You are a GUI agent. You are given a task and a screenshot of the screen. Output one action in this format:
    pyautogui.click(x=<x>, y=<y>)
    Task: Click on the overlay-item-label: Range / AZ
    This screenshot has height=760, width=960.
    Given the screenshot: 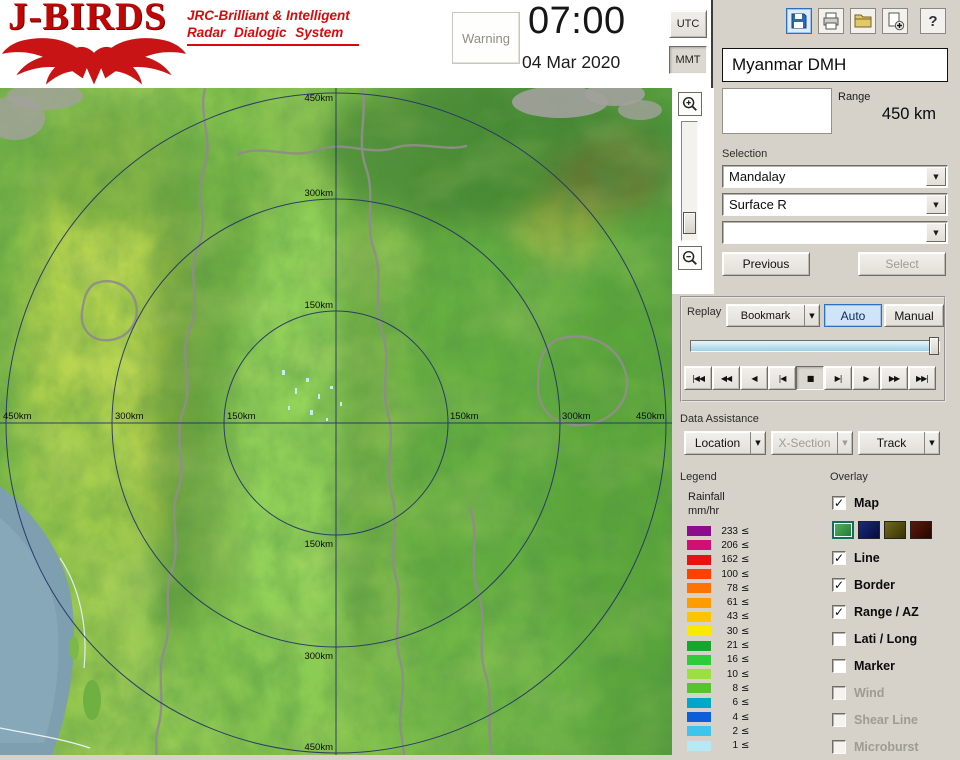 What is the action you would take?
    pyautogui.click(x=886, y=611)
    